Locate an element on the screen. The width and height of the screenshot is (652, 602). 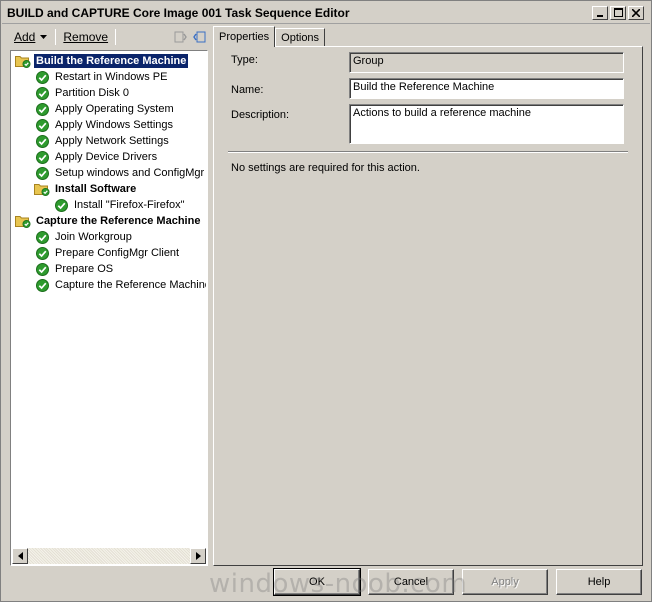
tree-toolbar: Add Remove is located at coordinates (109, 37).